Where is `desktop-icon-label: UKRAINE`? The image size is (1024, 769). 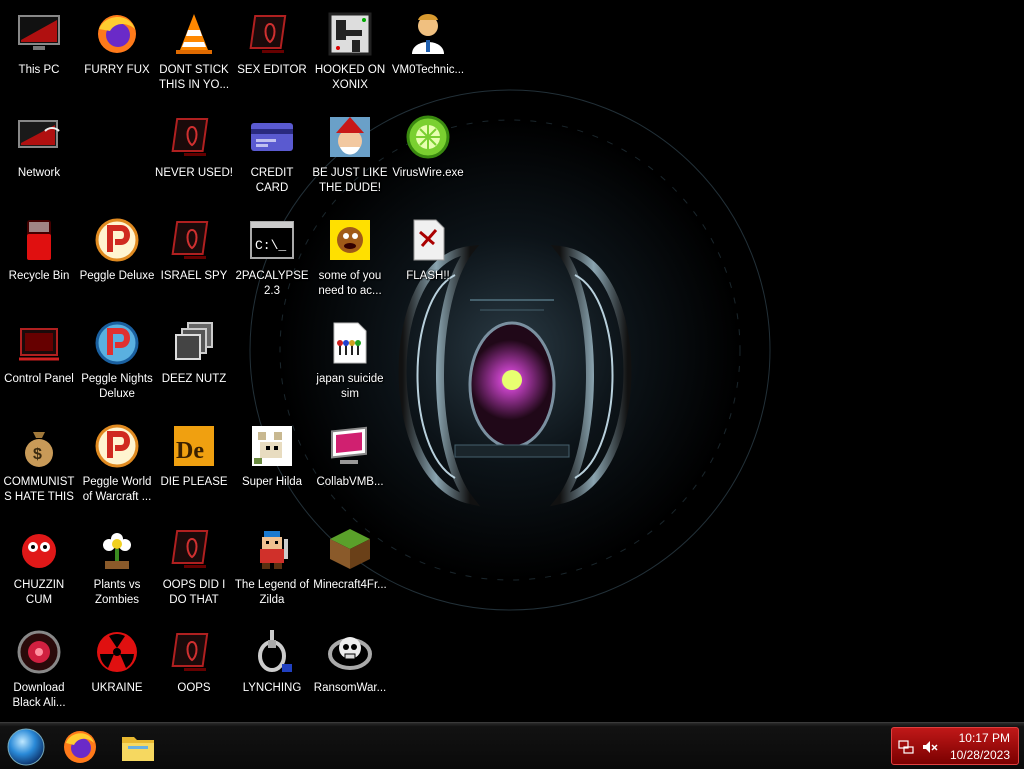
desktop-icon-label: UKRAINE is located at coordinates (117, 688).